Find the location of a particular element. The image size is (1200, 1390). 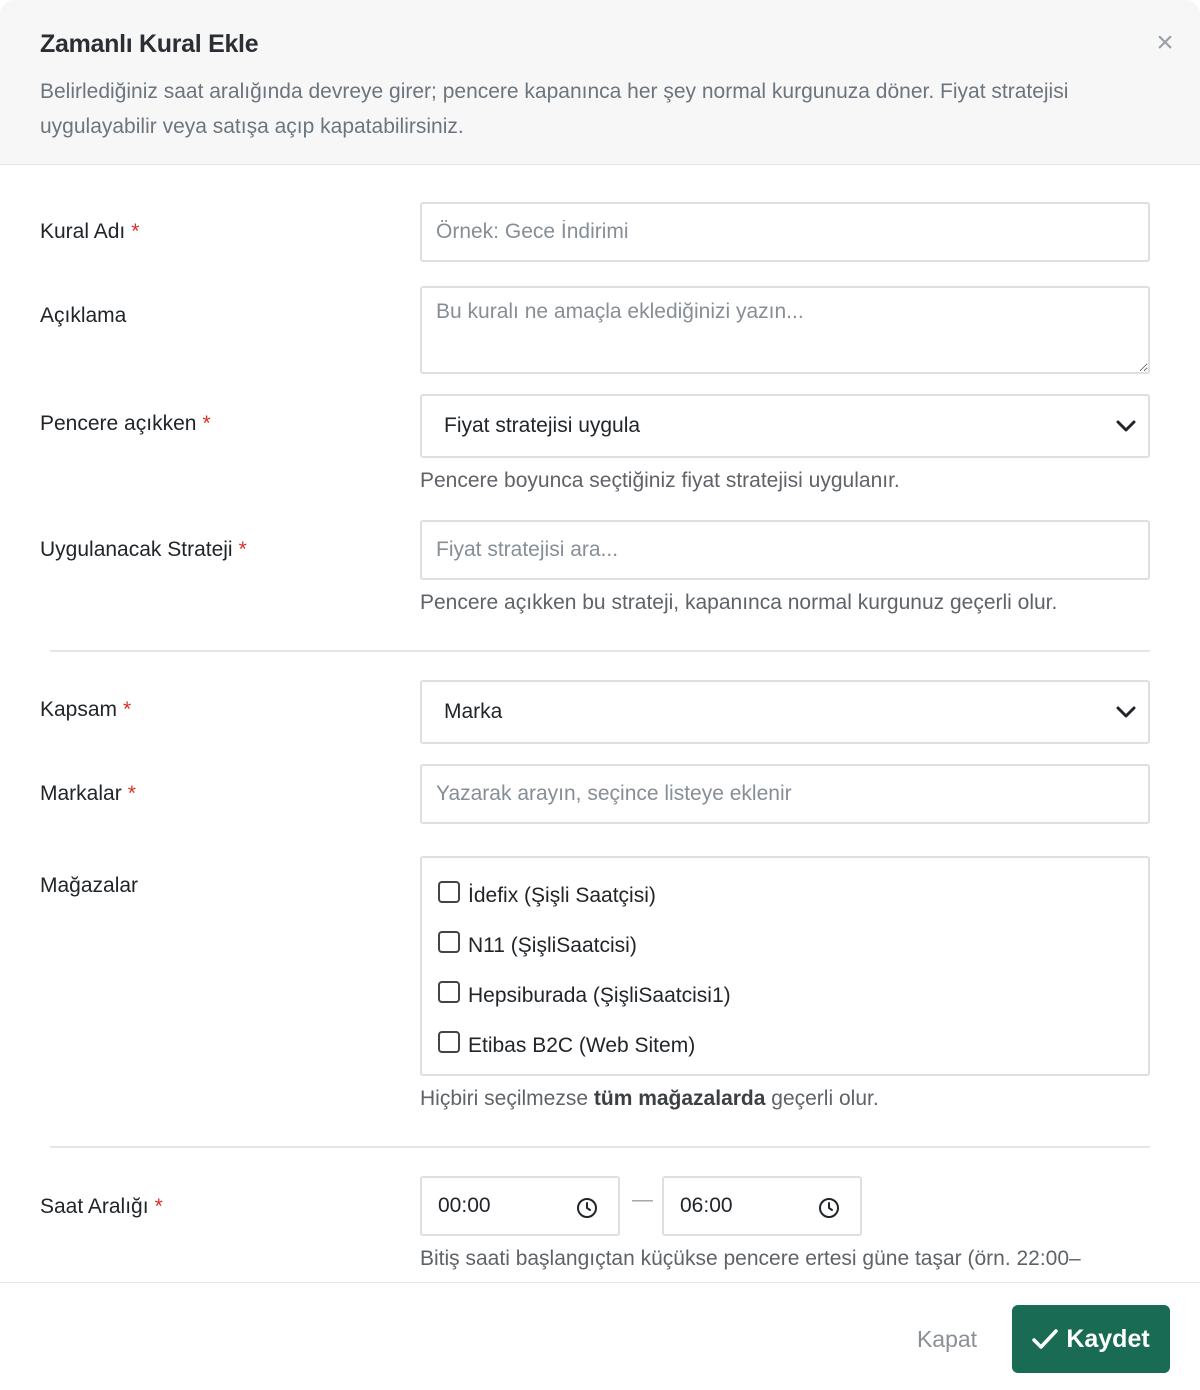

window-open-label-text: Pencere açıkken is located at coordinates (118, 423).